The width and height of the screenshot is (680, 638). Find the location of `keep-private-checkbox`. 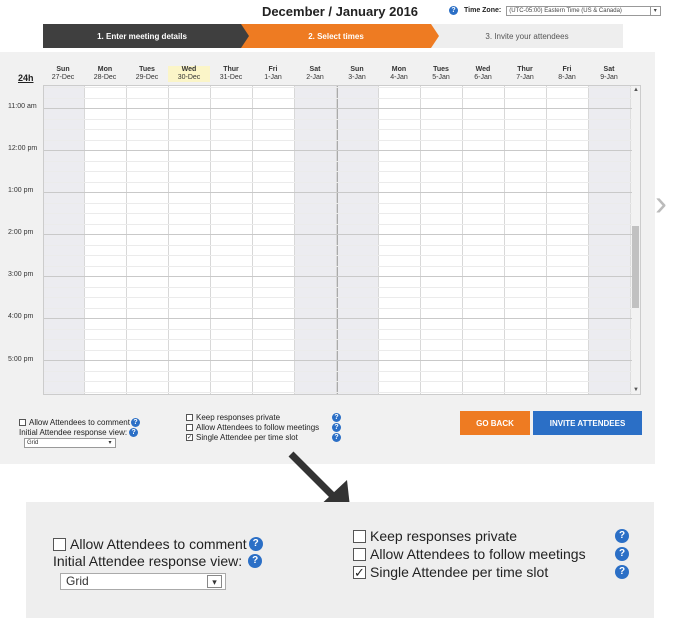

keep-private-checkbox is located at coordinates (189, 417).